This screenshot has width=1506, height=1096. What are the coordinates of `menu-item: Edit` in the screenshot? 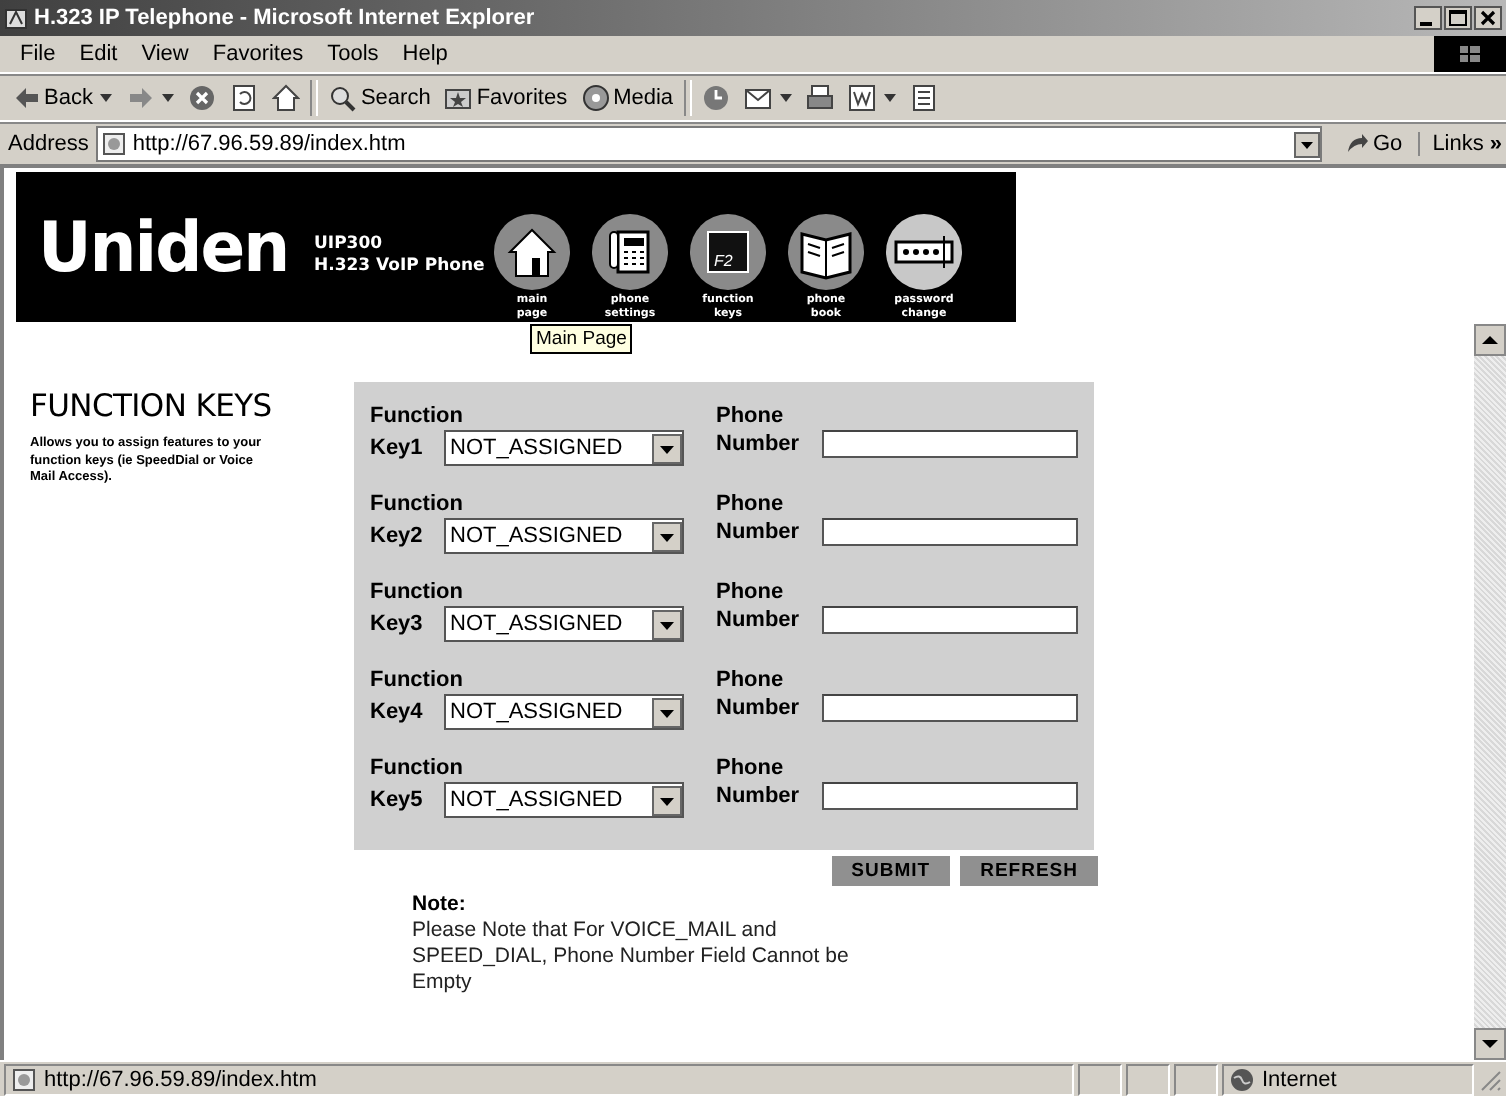 It's located at (98, 54).